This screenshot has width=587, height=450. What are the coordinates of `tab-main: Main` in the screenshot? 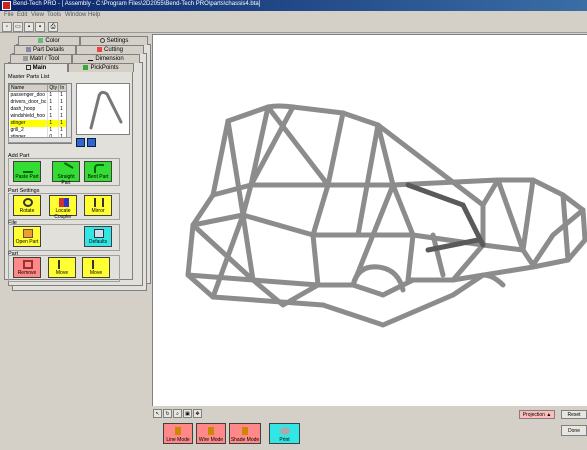 It's located at (36, 67).